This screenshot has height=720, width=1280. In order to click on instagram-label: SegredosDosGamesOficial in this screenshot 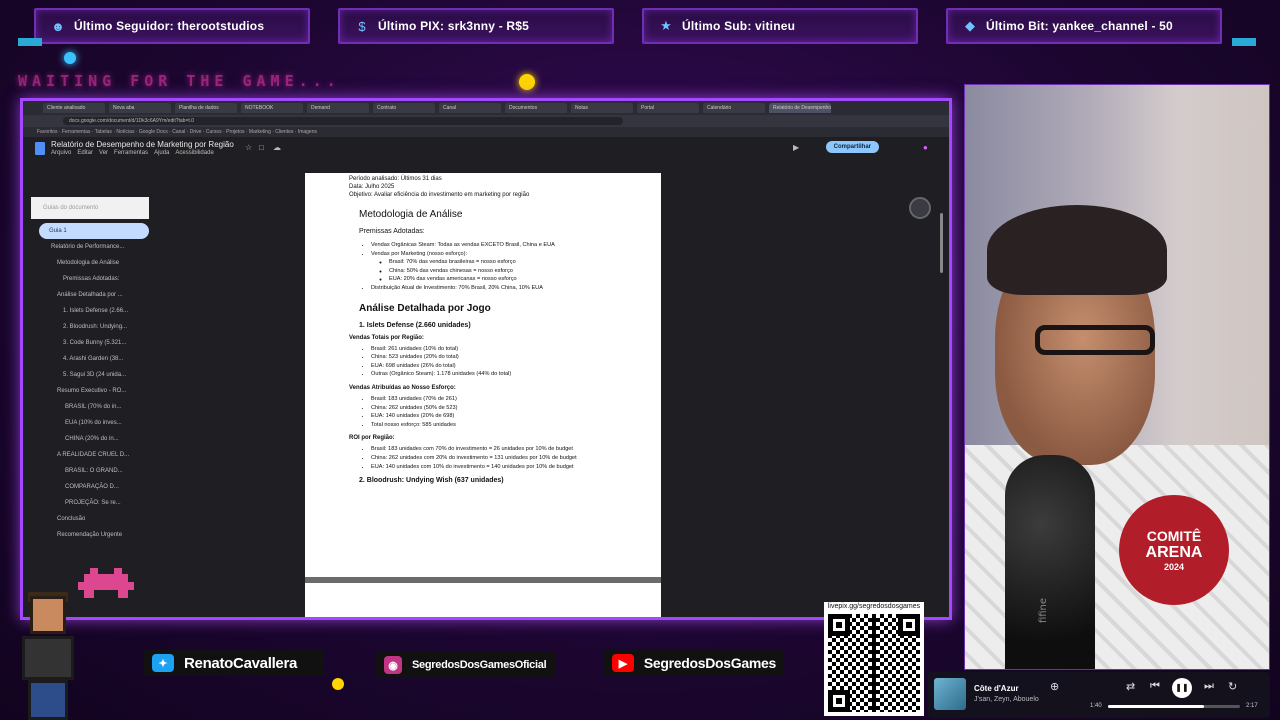, I will do `click(479, 665)`.